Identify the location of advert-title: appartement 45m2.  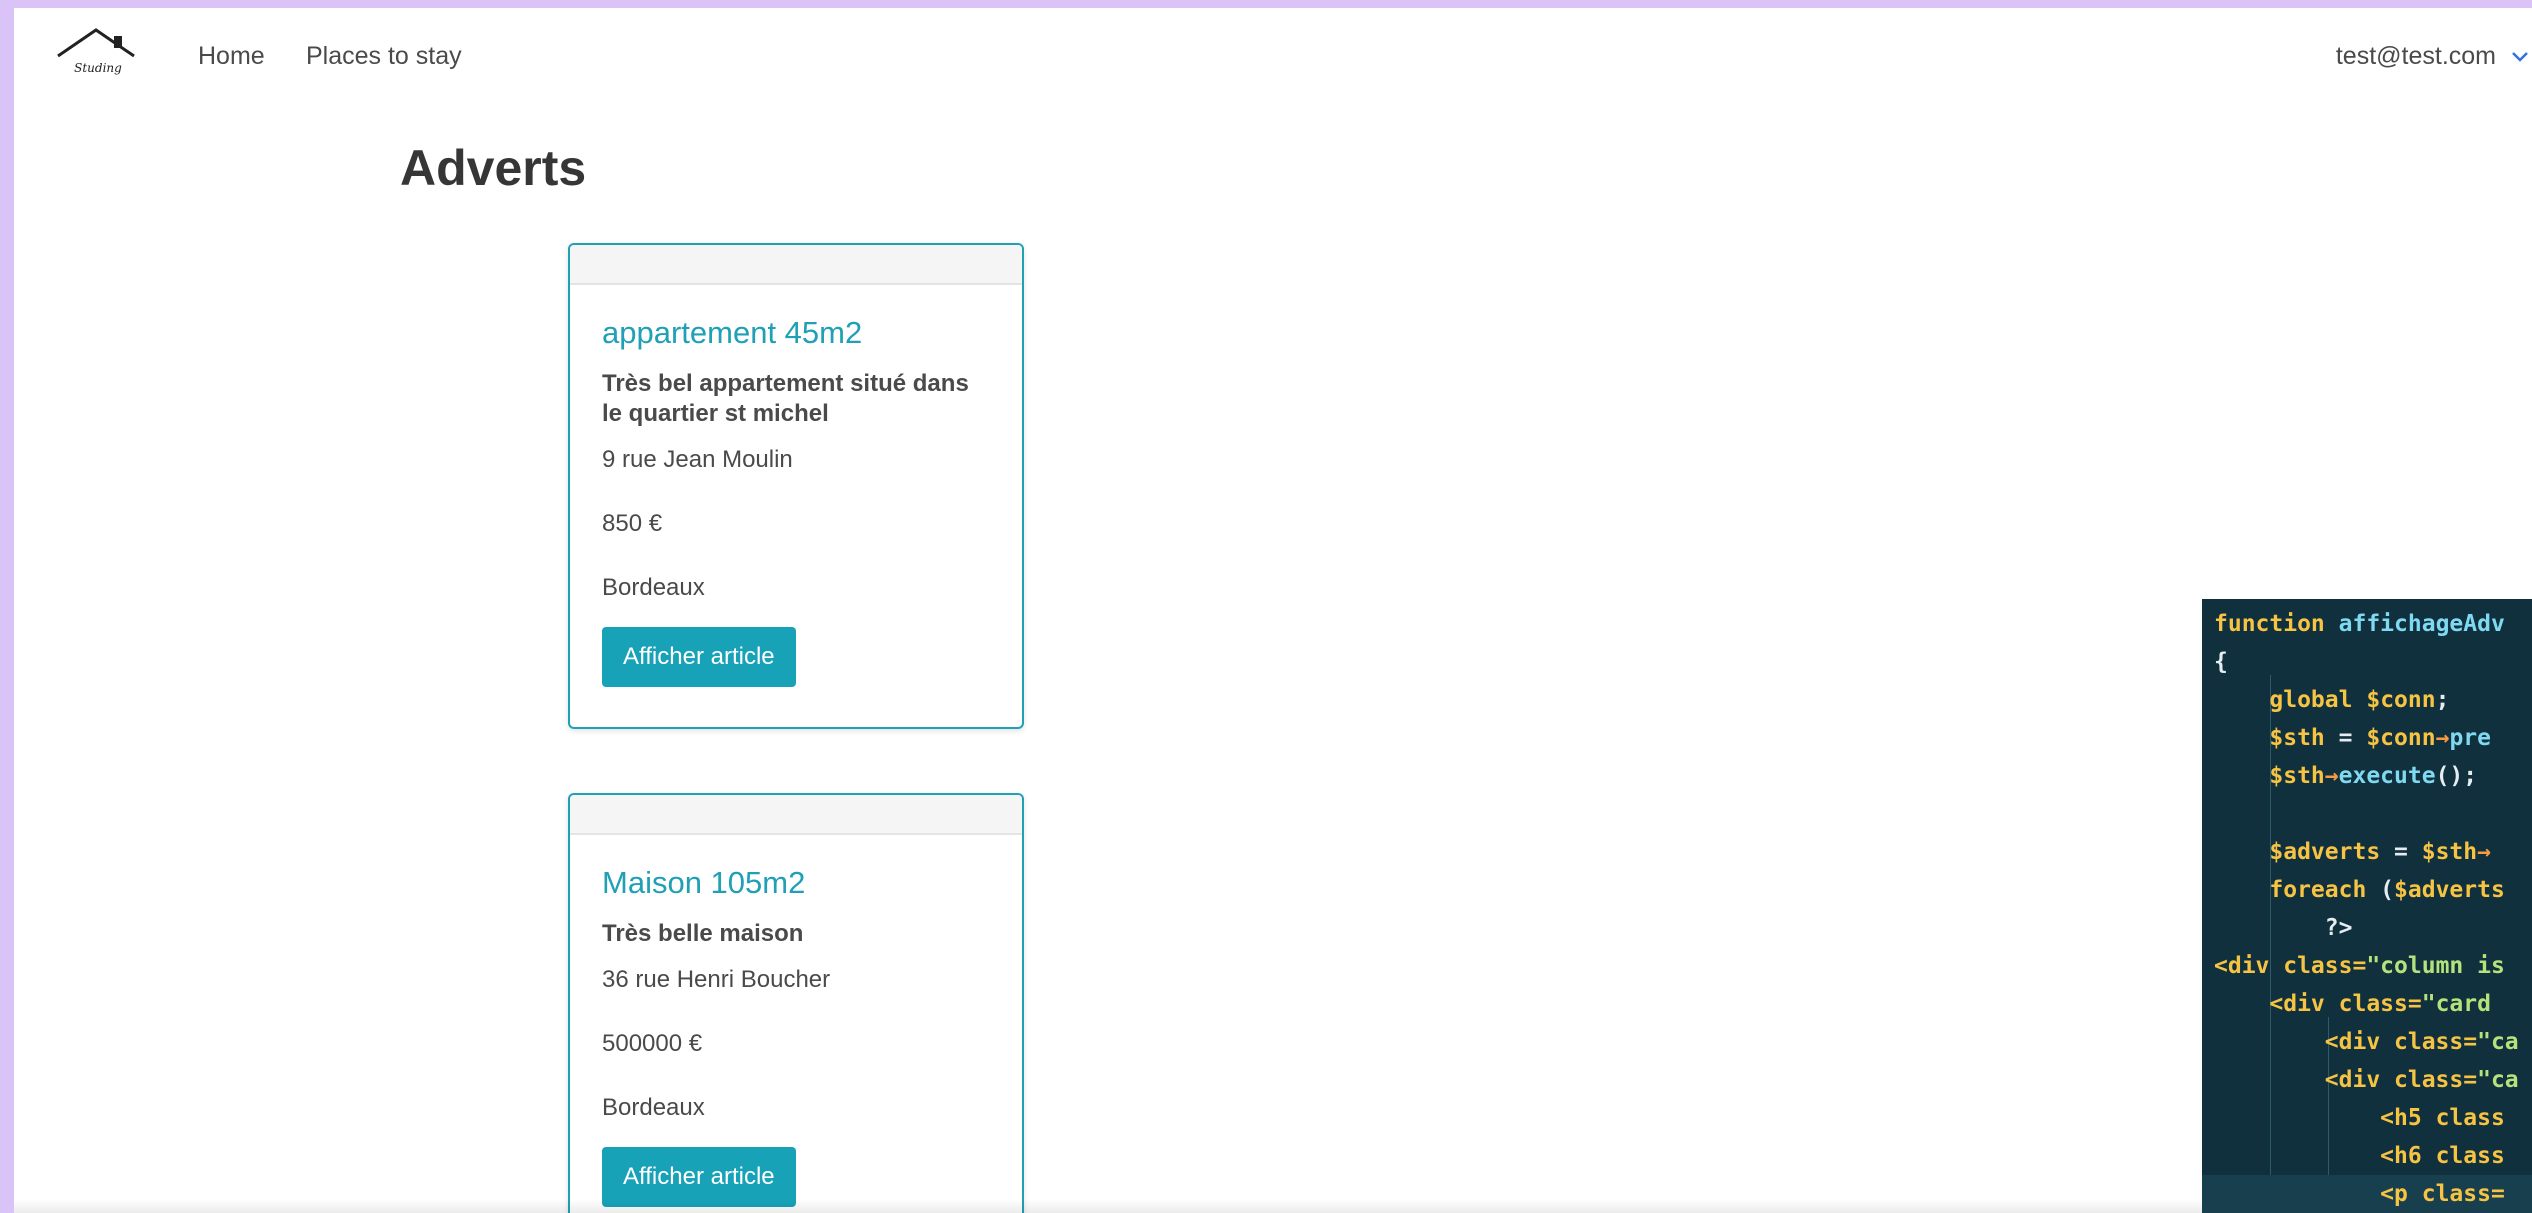
(732, 332).